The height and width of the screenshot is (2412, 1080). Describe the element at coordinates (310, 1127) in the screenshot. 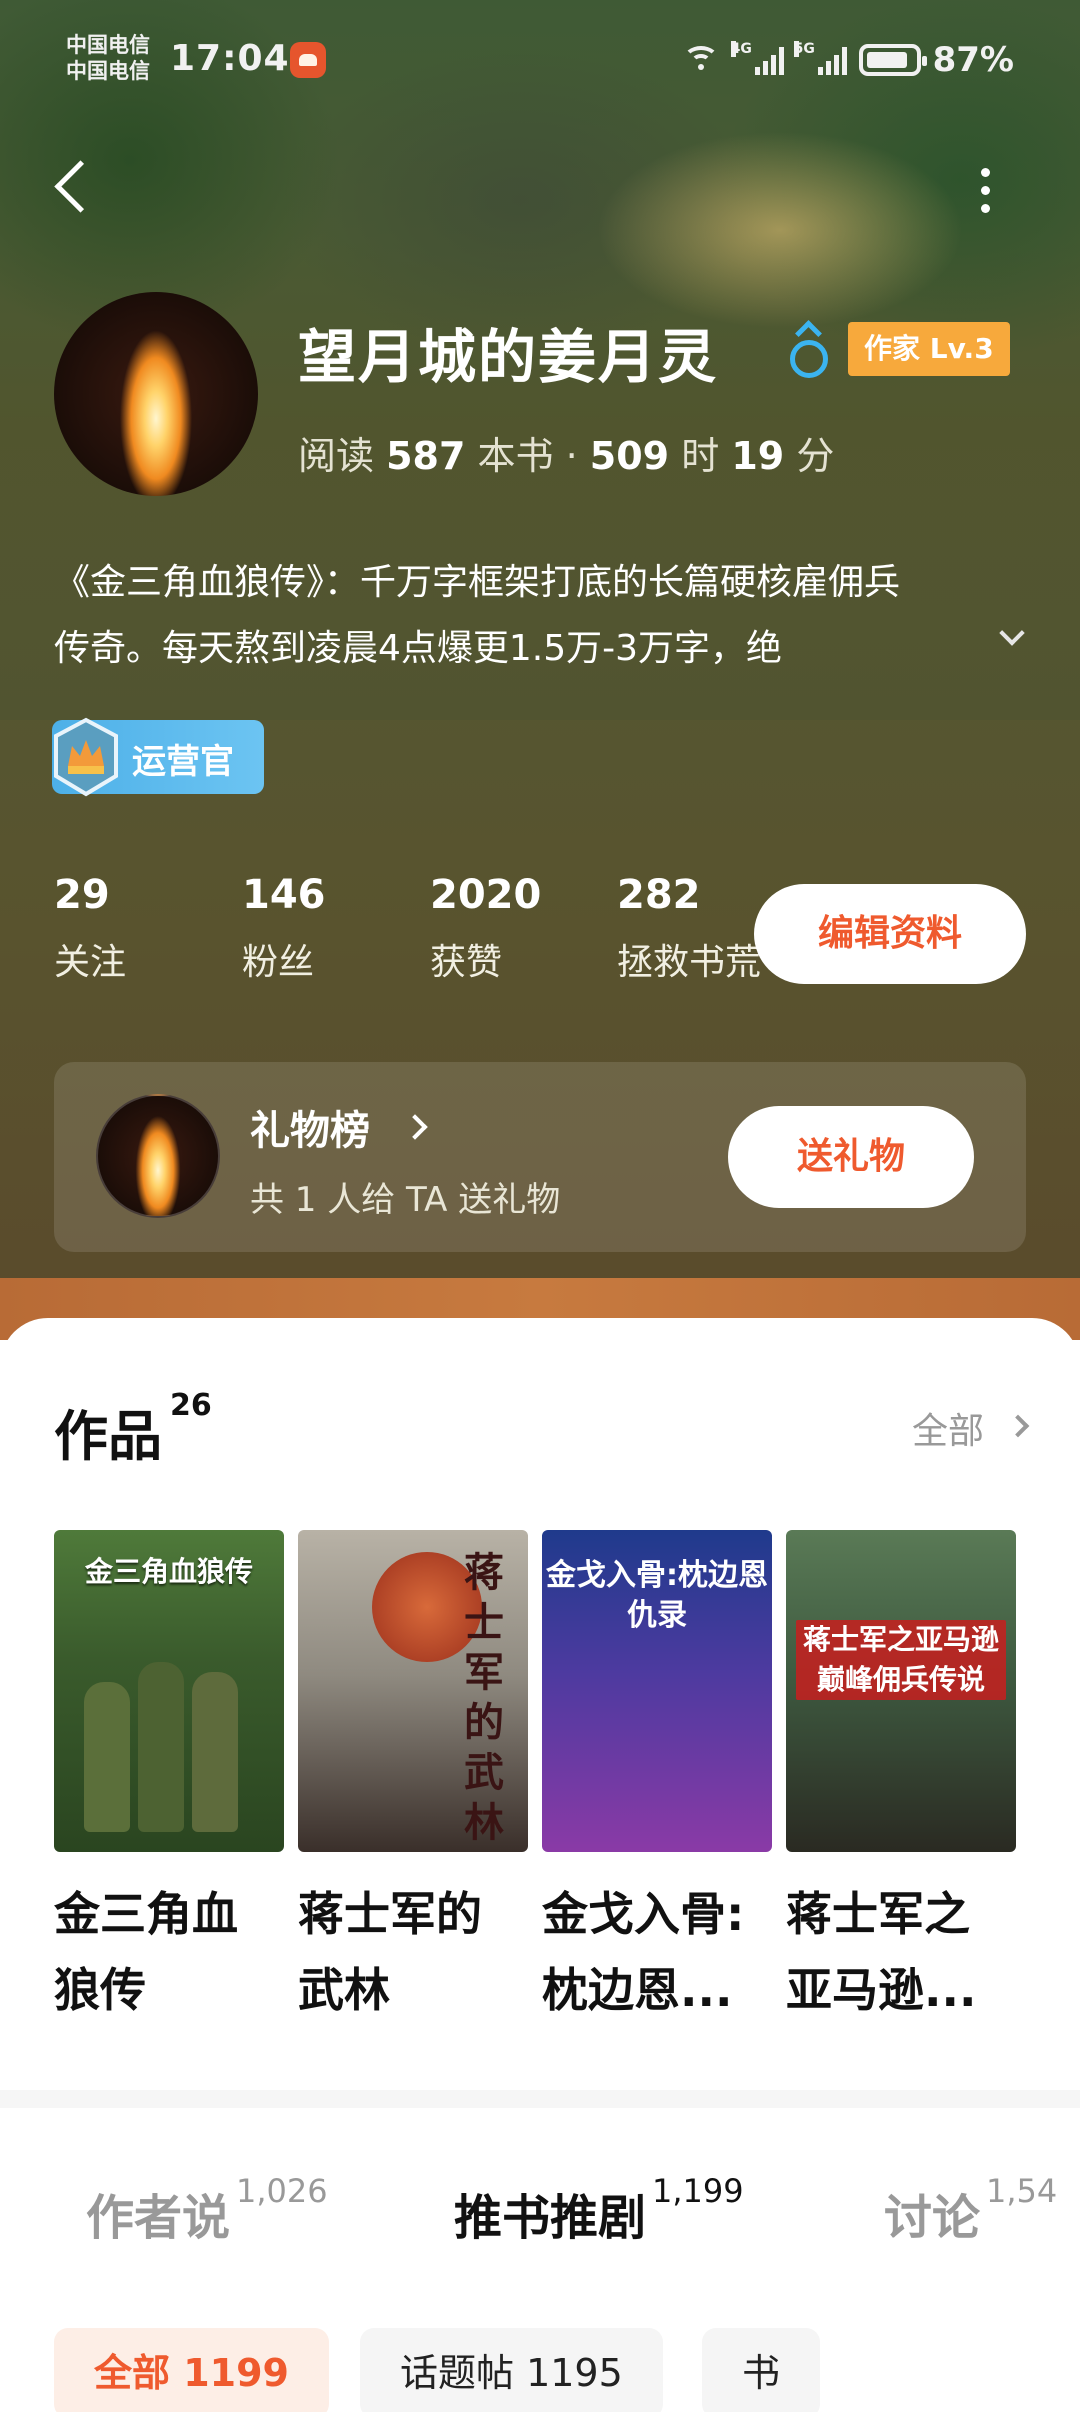

I see `gift-ranking-title: 礼物榜` at that location.